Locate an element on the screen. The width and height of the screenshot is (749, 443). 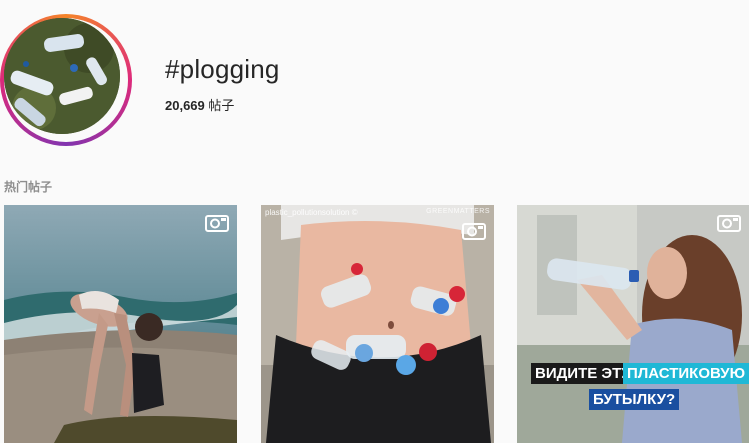
post-count: 20,669 帖子 is located at coordinates (199, 104).